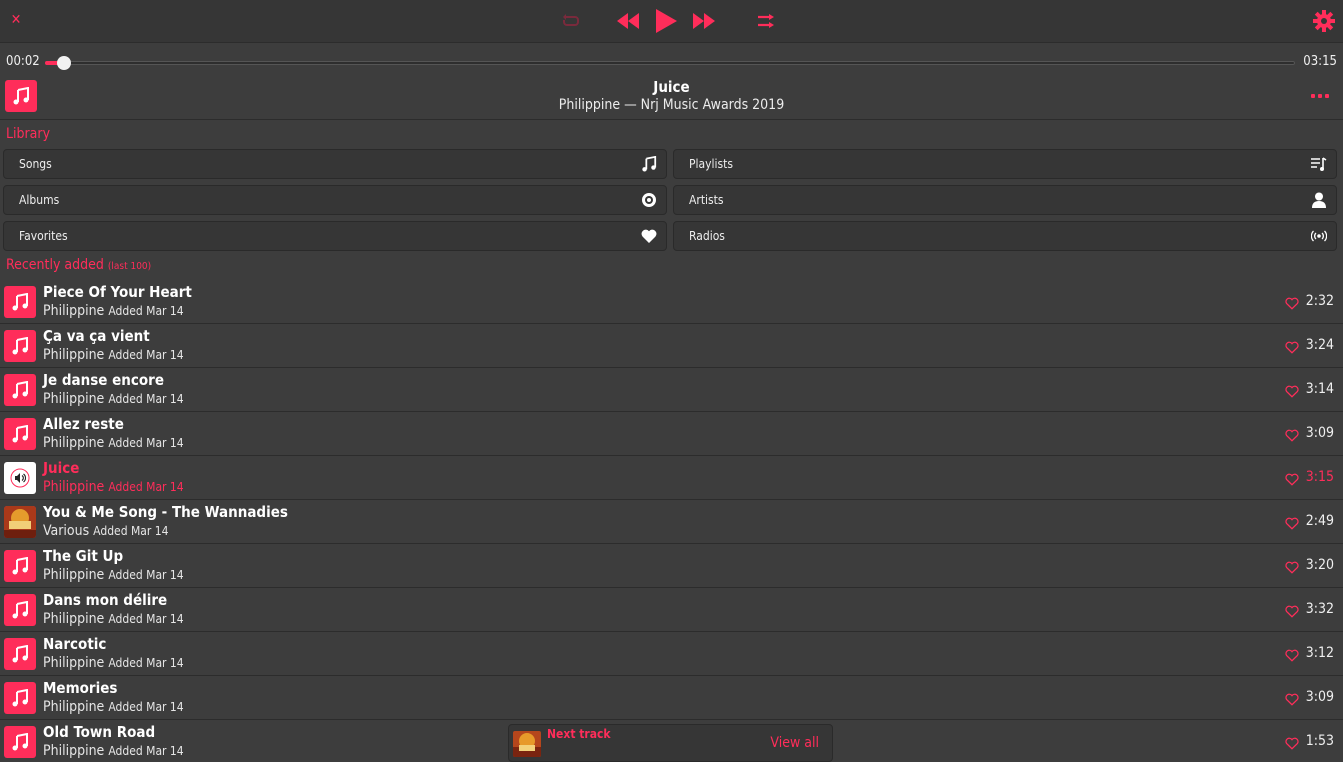  I want to click on library-radios-label: Radios, so click(707, 236).